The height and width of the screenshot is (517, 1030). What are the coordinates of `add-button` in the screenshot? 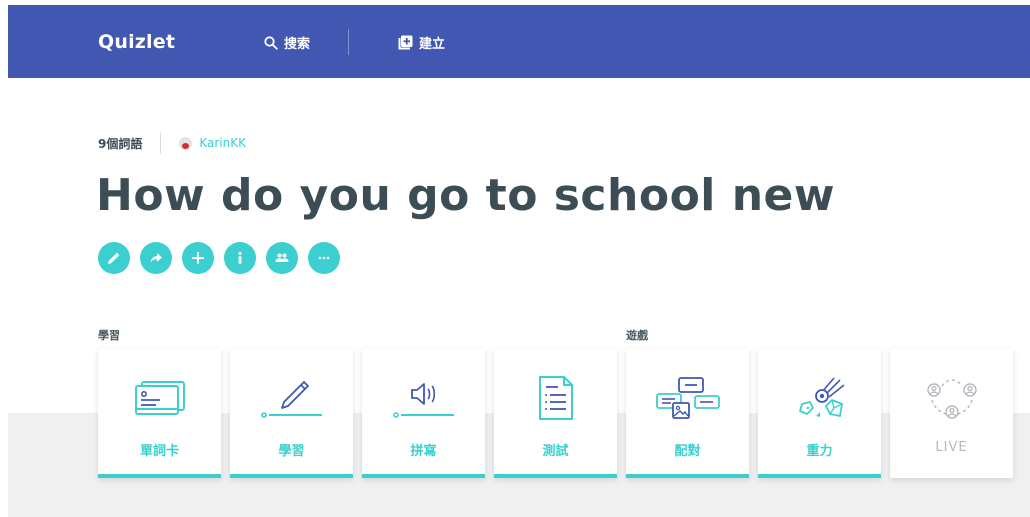 It's located at (198, 258).